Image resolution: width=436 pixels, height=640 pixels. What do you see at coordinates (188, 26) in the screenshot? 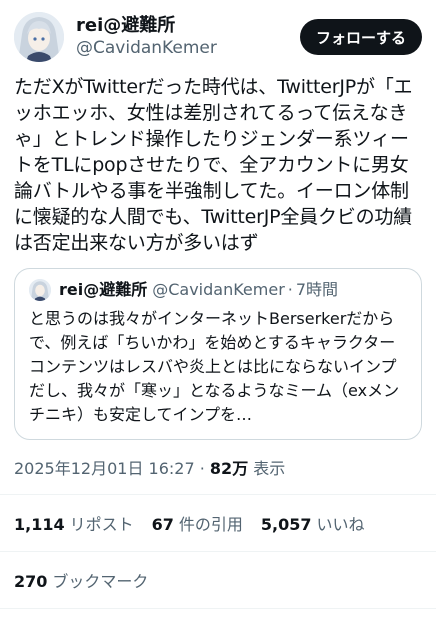
I see `author-display-name: rei@避難所` at bounding box center [188, 26].